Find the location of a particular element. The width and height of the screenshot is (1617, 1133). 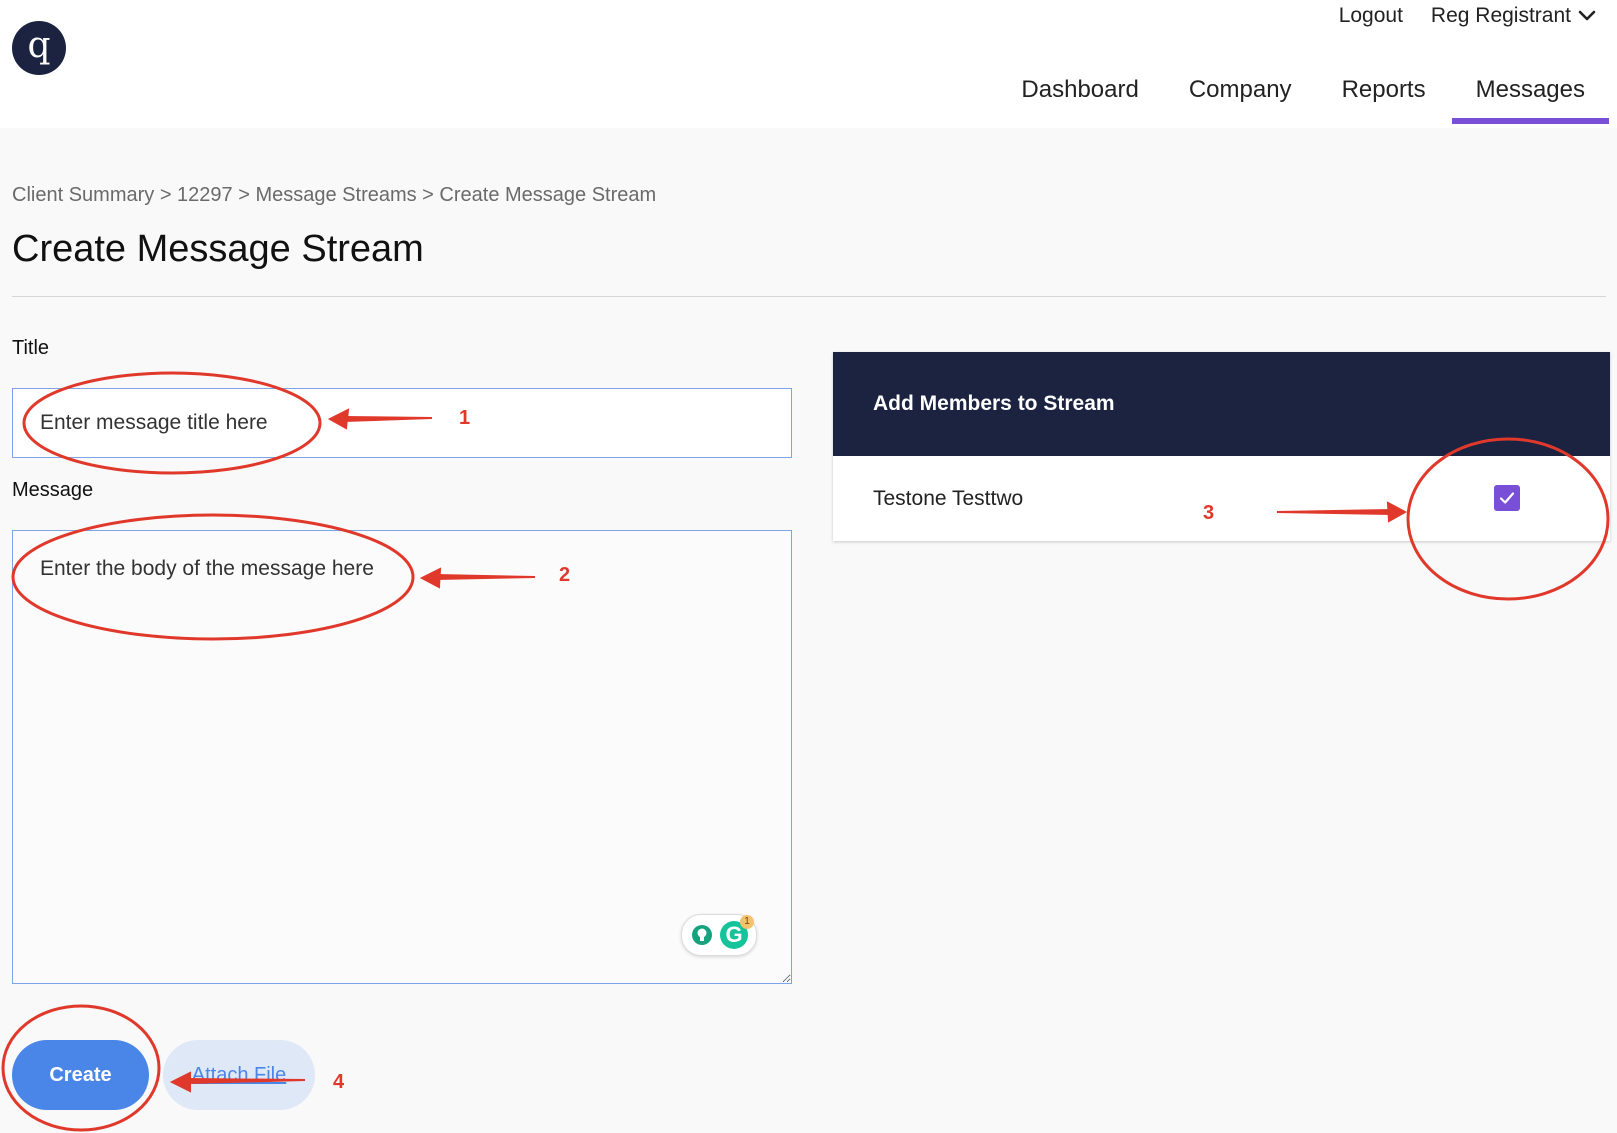

app-logo: q is located at coordinates (39, 48).